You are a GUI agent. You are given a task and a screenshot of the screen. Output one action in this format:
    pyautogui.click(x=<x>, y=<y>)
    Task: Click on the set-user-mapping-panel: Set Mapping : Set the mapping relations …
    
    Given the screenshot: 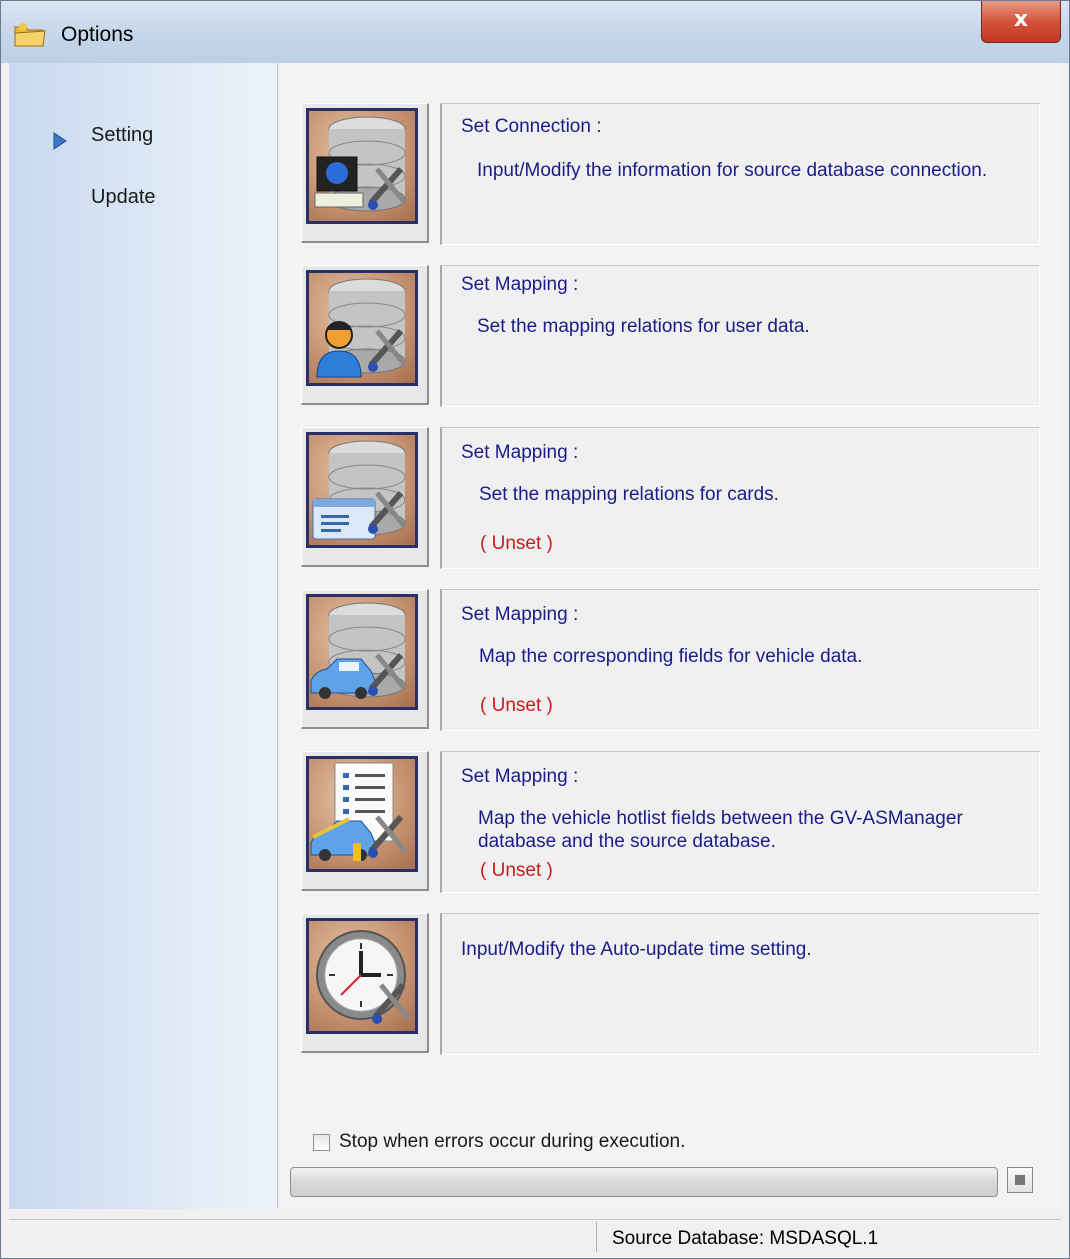 What is the action you would take?
    pyautogui.click(x=740, y=336)
    